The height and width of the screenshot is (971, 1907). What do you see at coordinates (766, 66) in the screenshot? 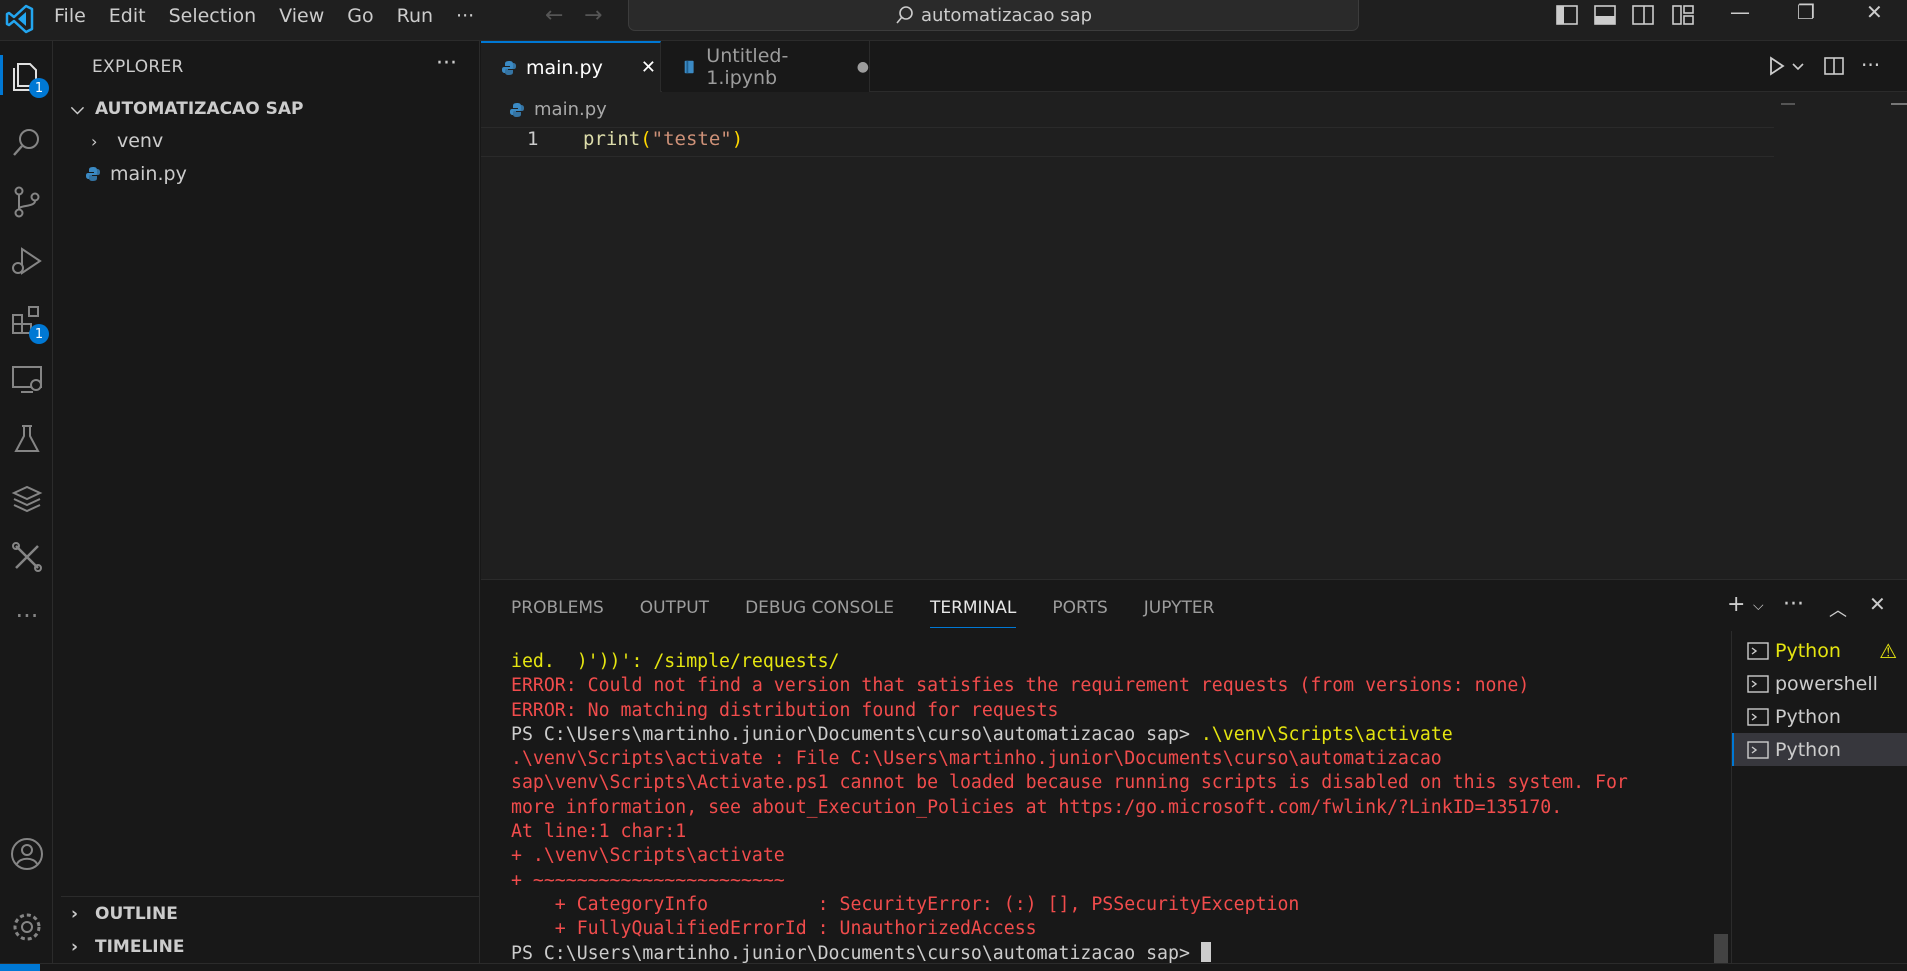
I see `tab-untitled-ipynb: Untitled-1.ipynb ●` at bounding box center [766, 66].